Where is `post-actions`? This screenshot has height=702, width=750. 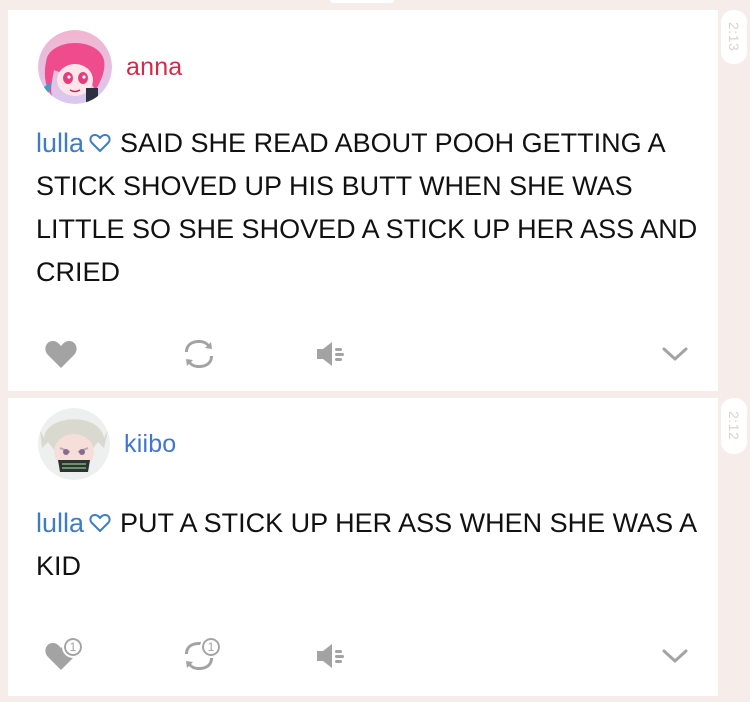 post-actions is located at coordinates (368, 354).